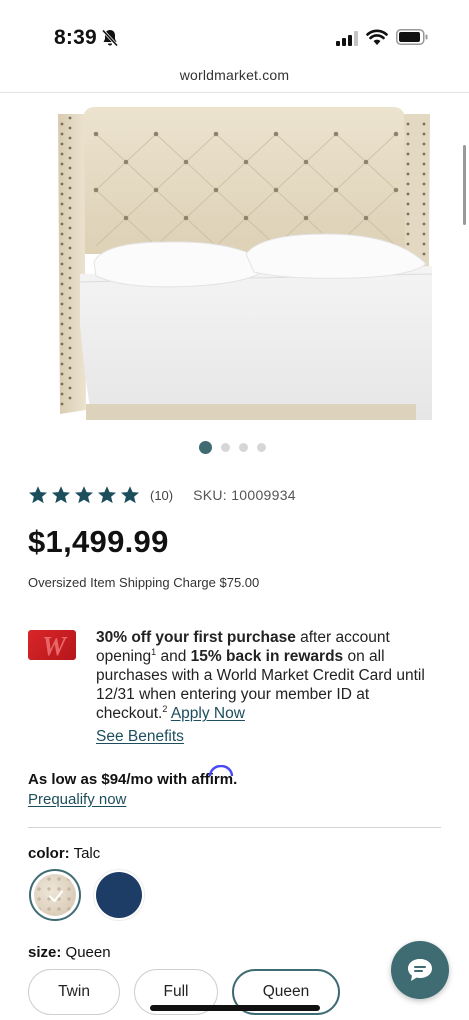  I want to click on home-indicator, so click(235, 1008).